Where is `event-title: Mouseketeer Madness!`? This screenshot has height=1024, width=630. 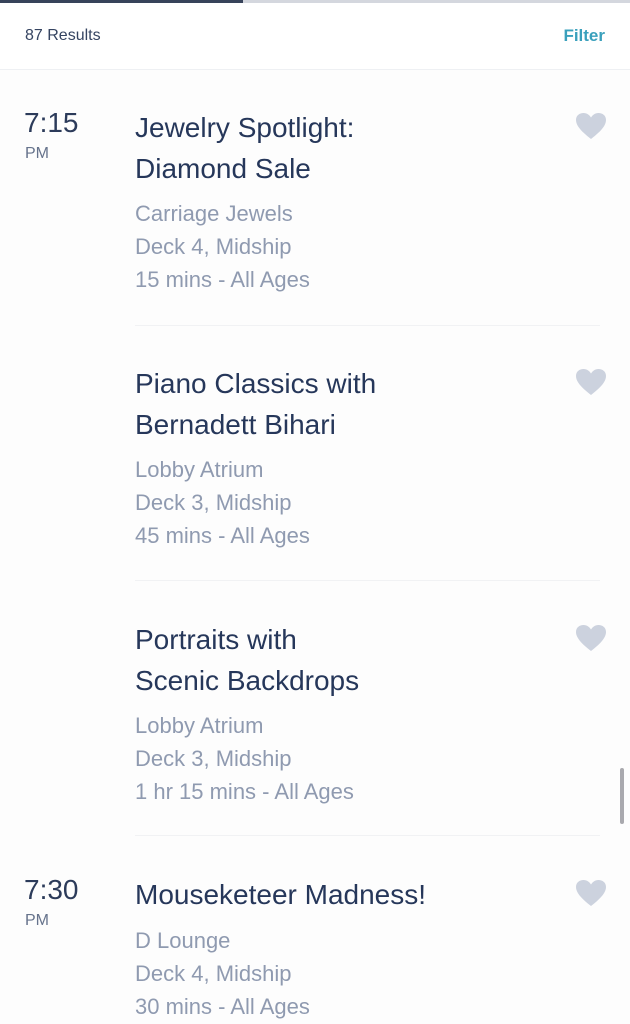 event-title: Mouseketeer Madness! is located at coordinates (335, 894).